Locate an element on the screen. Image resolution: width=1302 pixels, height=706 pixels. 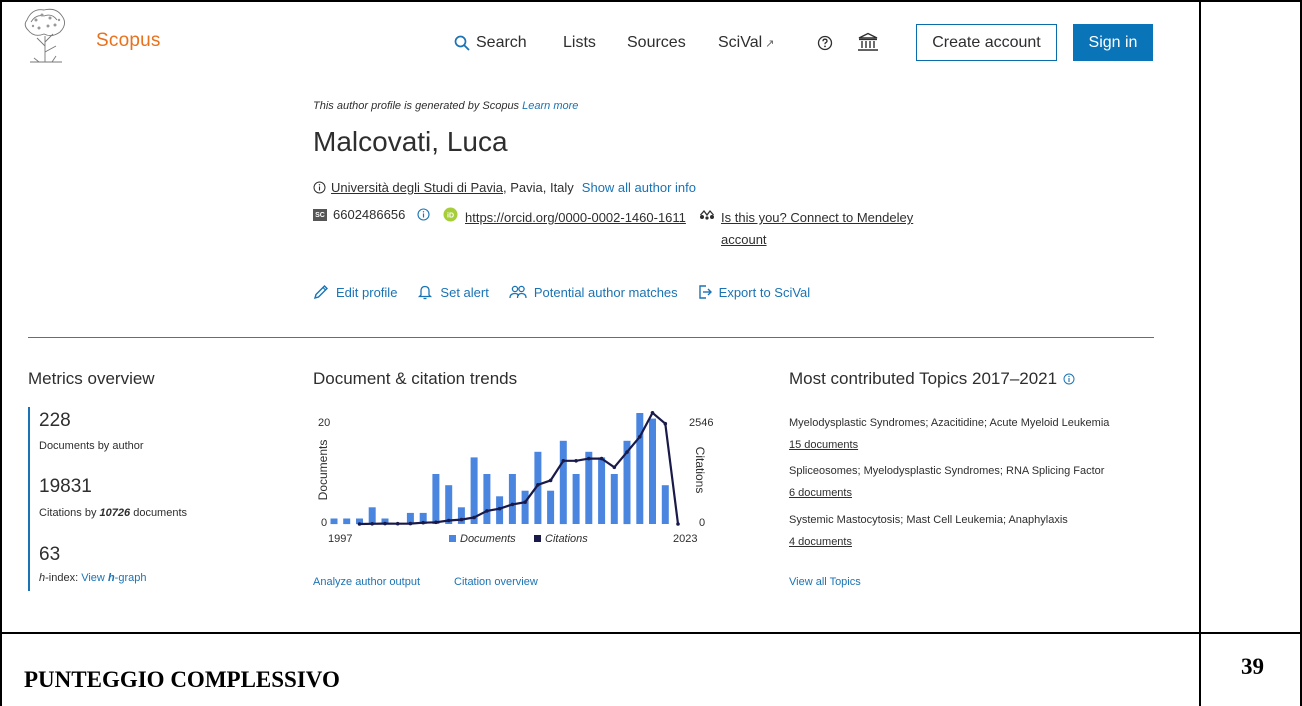
edit-profile-button: Edit profile is located at coordinates (355, 292).